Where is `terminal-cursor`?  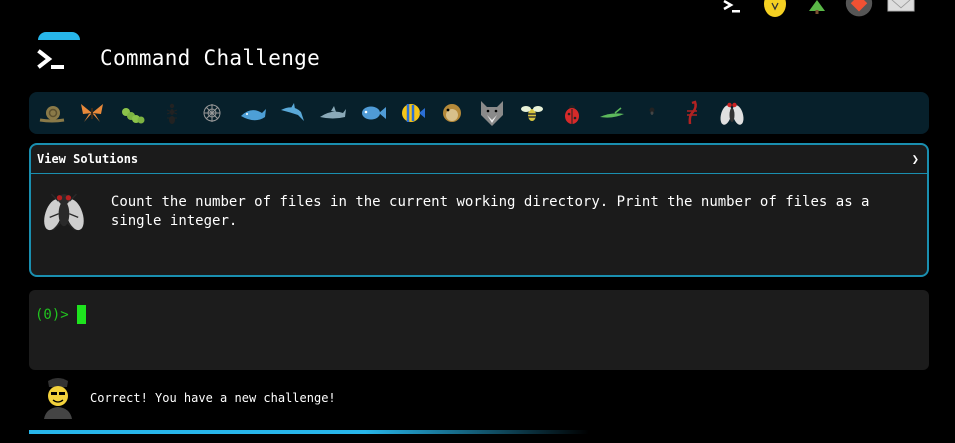
terminal-cursor is located at coordinates (81, 314).